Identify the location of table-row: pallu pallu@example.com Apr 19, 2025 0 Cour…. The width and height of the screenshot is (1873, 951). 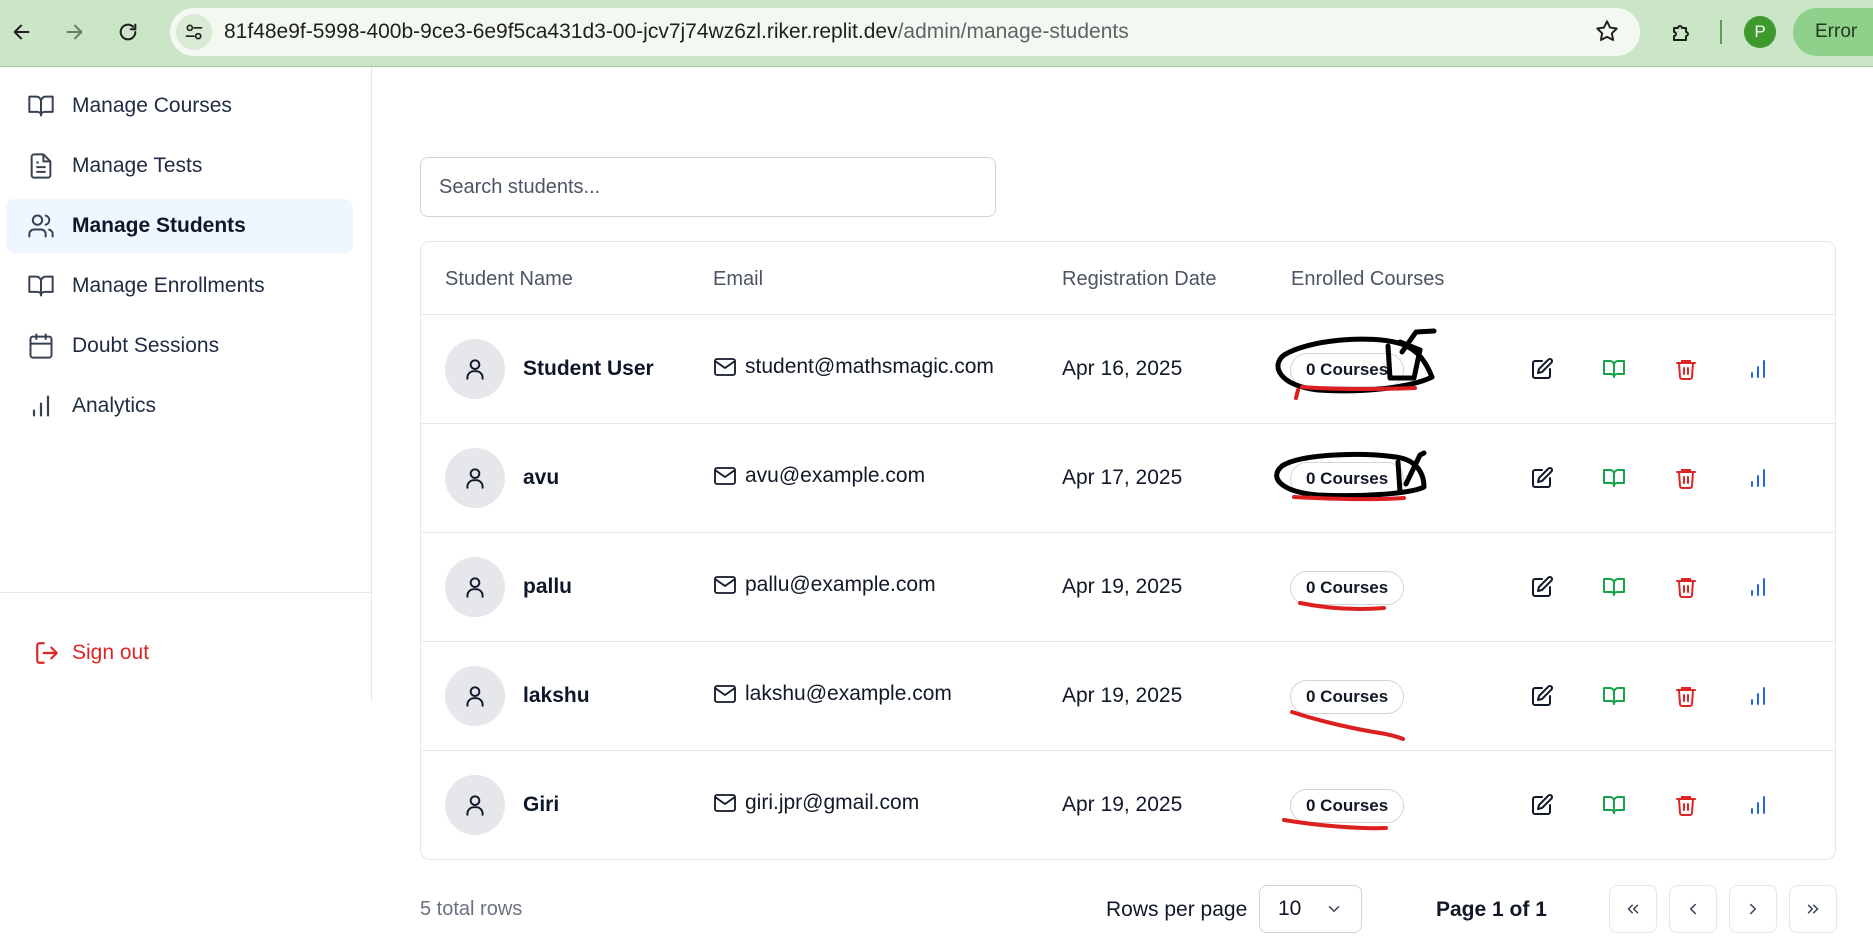
(1128, 587).